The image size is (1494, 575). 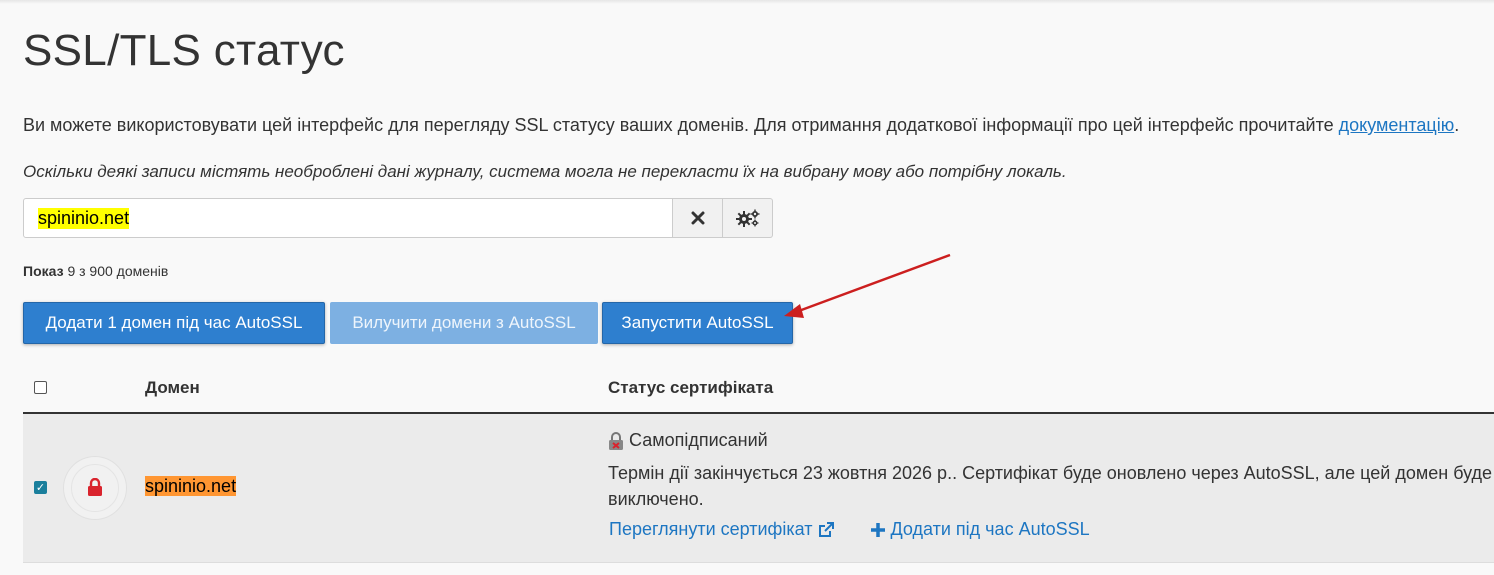 I want to click on exclude-domains-button: Вилучити домени з AutoSSL, so click(x=464, y=323).